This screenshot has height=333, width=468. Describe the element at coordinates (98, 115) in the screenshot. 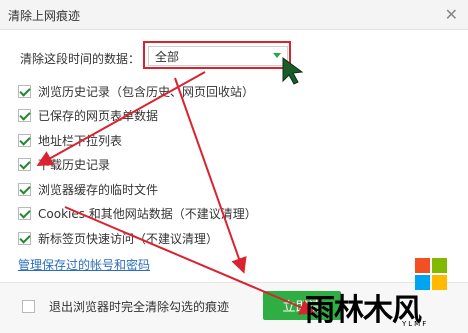

I see `option-label: 已保存的网页表单数据` at that location.